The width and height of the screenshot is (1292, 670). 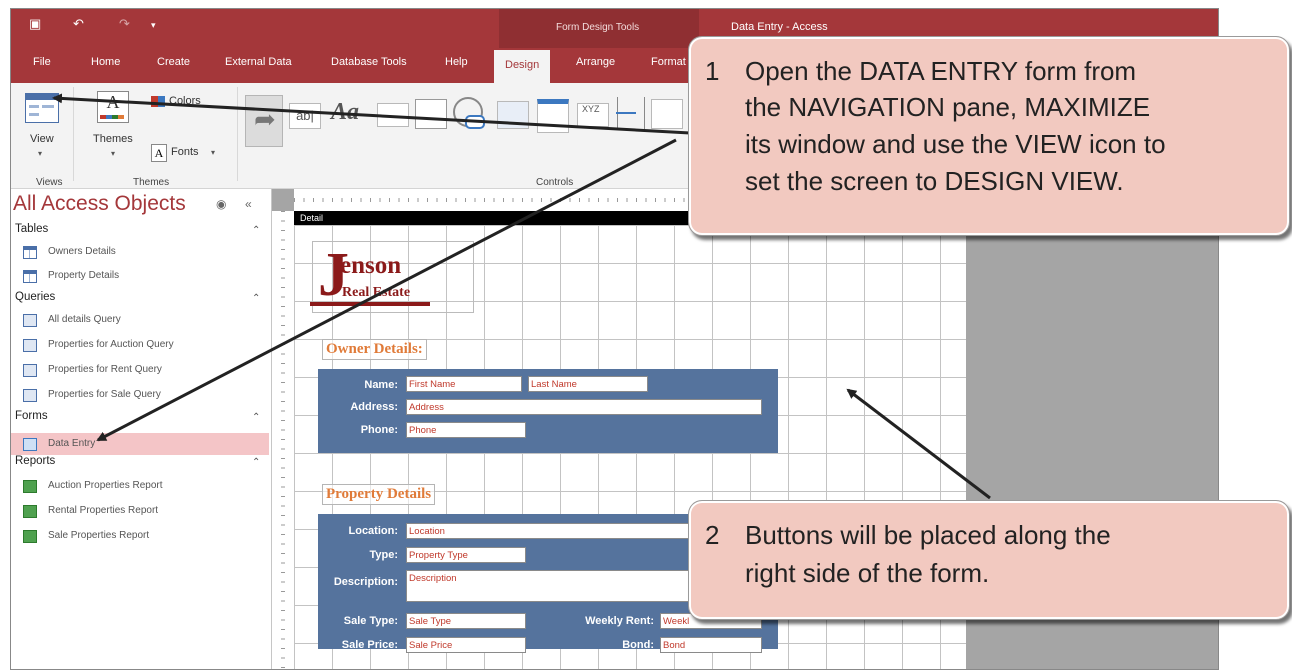 What do you see at coordinates (630, 113) in the screenshot?
I see `page-break-control` at bounding box center [630, 113].